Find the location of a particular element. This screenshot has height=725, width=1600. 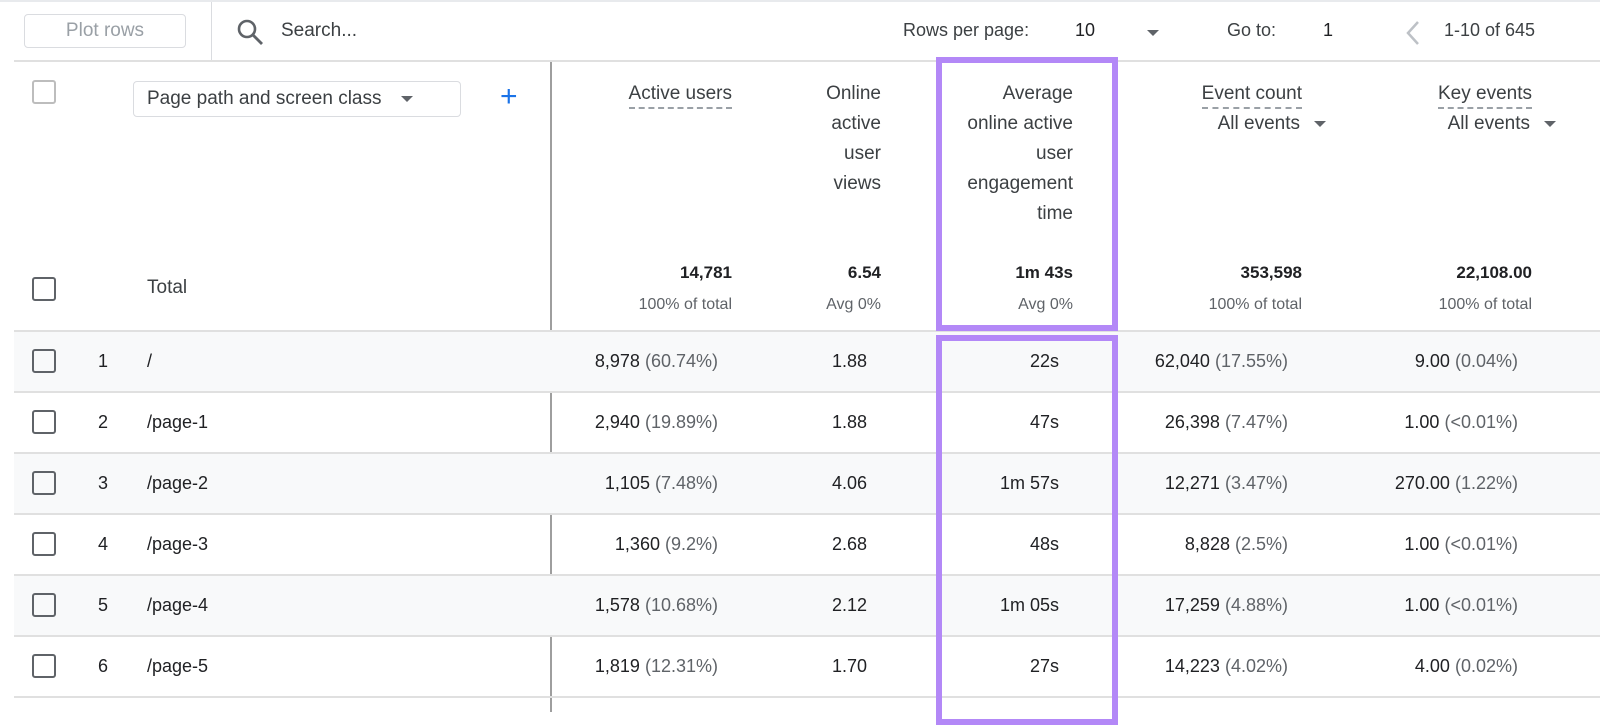

toolbar-bottom-border is located at coordinates (807, 61).